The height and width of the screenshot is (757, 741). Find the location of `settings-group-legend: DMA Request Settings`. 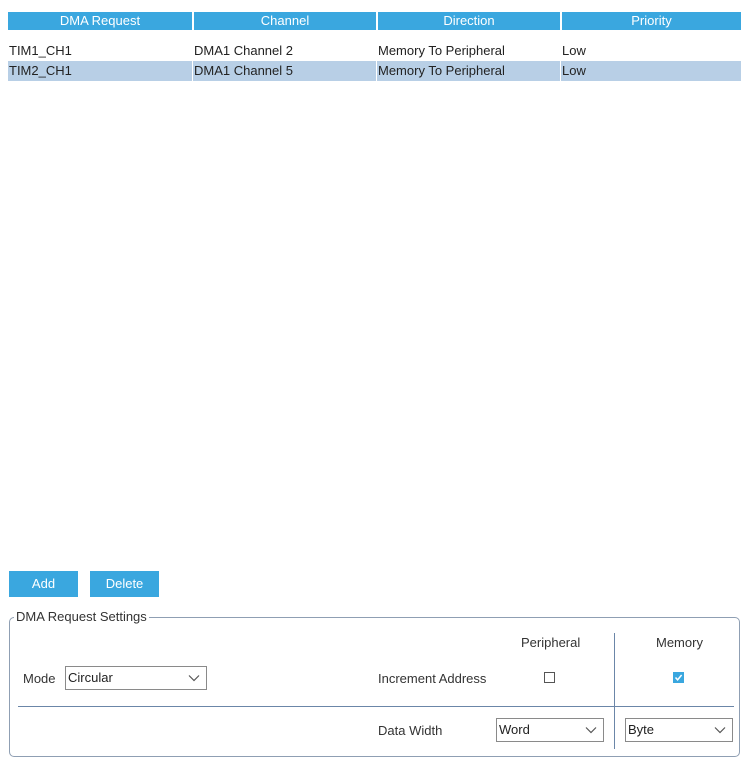

settings-group-legend: DMA Request Settings is located at coordinates (81, 617).